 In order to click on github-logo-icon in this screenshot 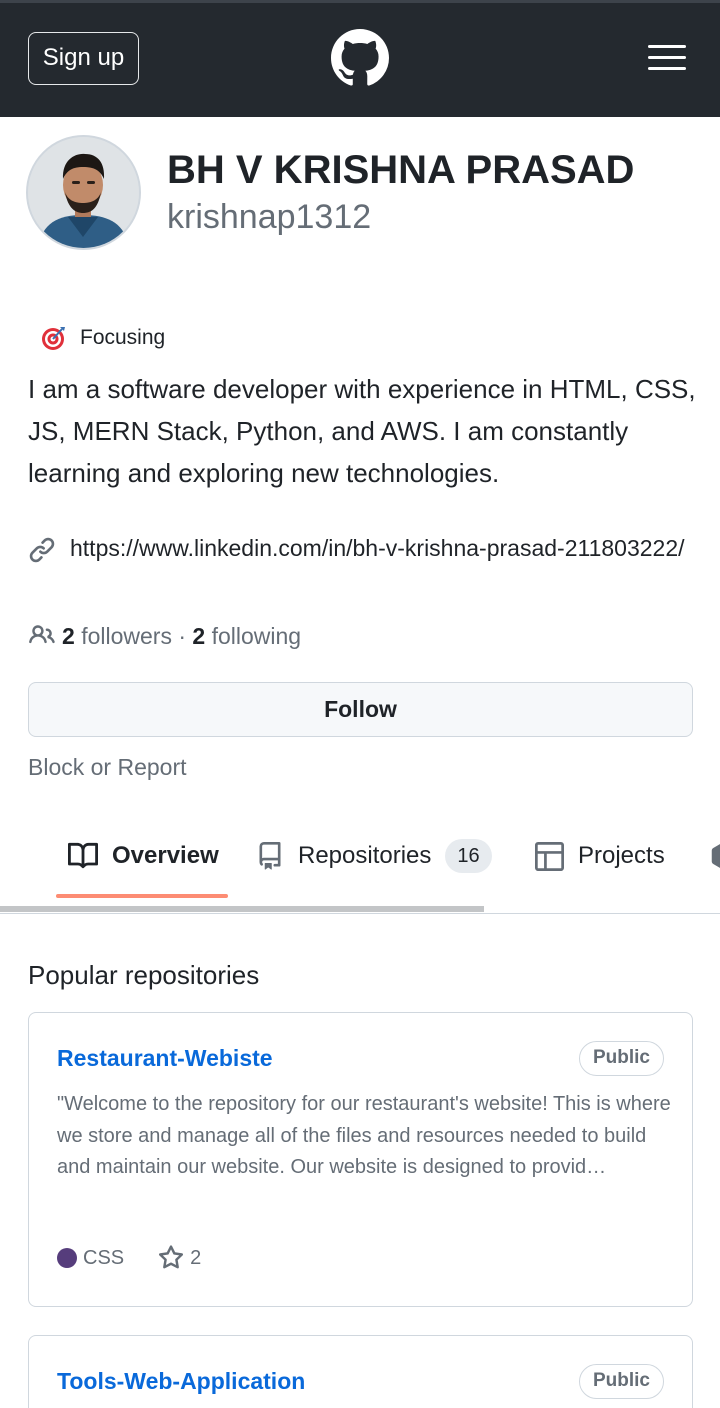, I will do `click(360, 58)`.